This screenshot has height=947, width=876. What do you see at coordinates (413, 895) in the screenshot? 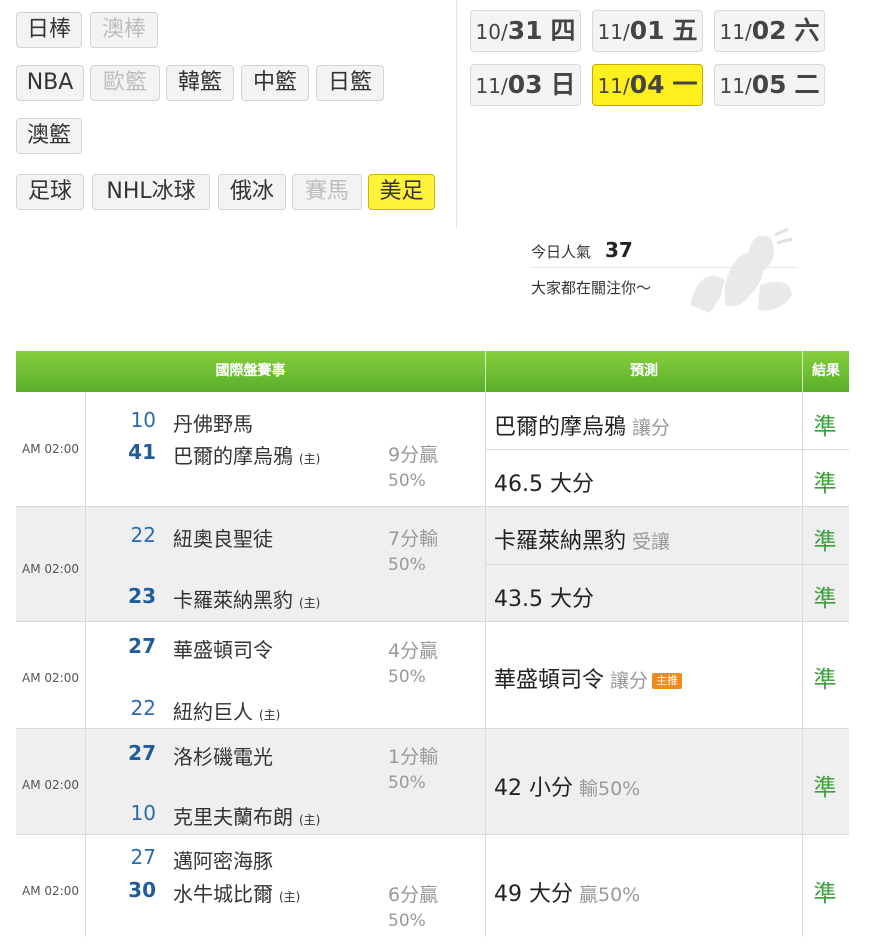
I see `spread-result: 6分贏` at bounding box center [413, 895].